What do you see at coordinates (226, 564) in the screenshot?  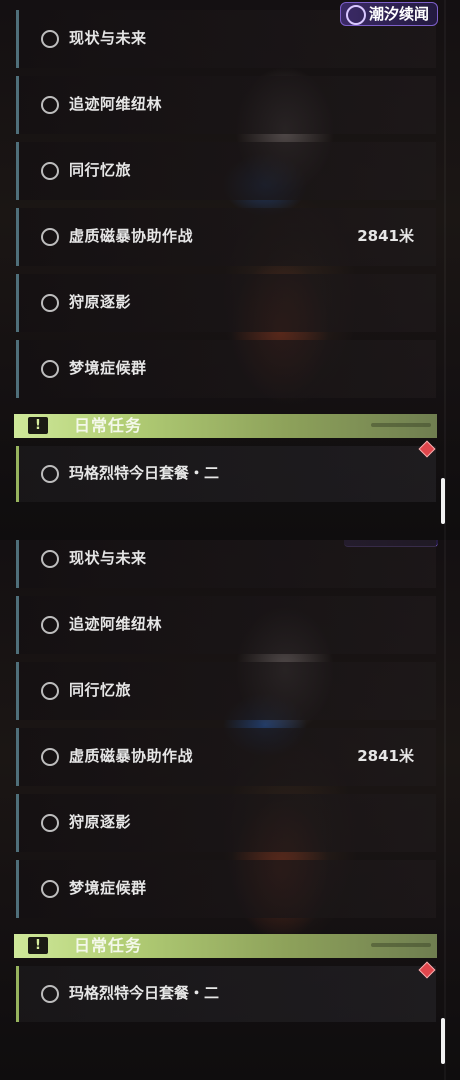 I see `quest-item-1: 现状与未来` at bounding box center [226, 564].